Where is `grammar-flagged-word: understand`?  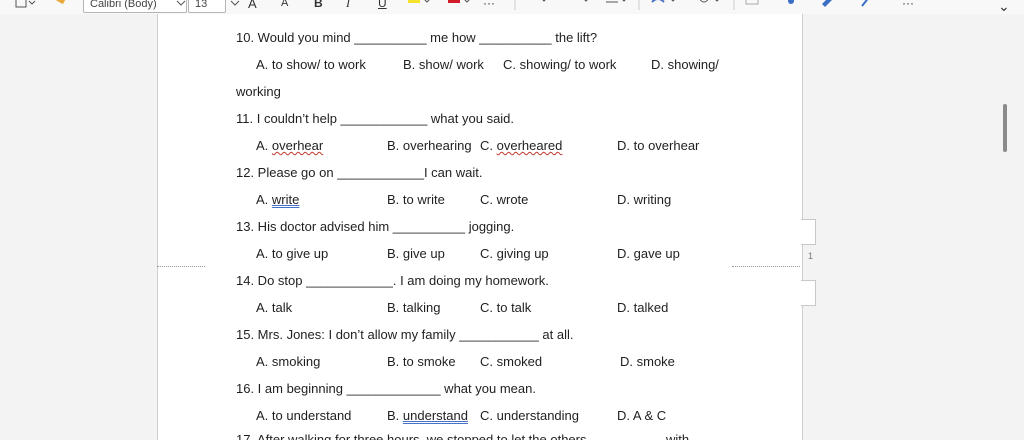
grammar-flagged-word: understand is located at coordinates (435, 415).